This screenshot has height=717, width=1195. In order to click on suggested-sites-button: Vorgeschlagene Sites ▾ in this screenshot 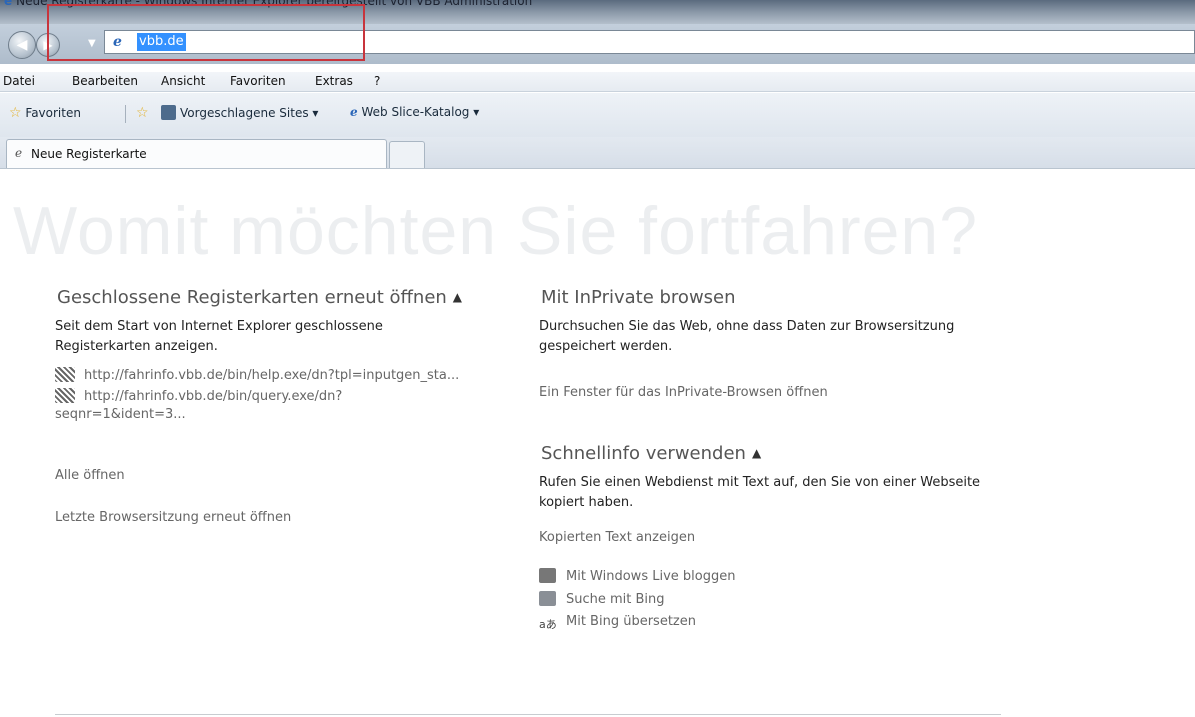, I will do `click(239, 112)`.